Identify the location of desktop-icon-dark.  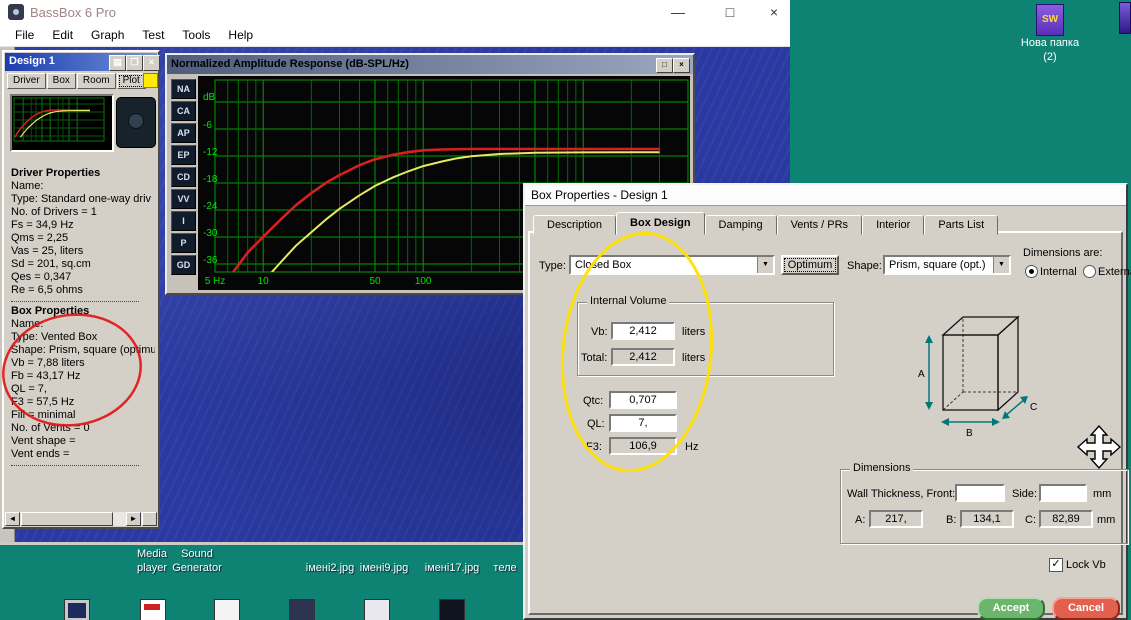
(302, 609).